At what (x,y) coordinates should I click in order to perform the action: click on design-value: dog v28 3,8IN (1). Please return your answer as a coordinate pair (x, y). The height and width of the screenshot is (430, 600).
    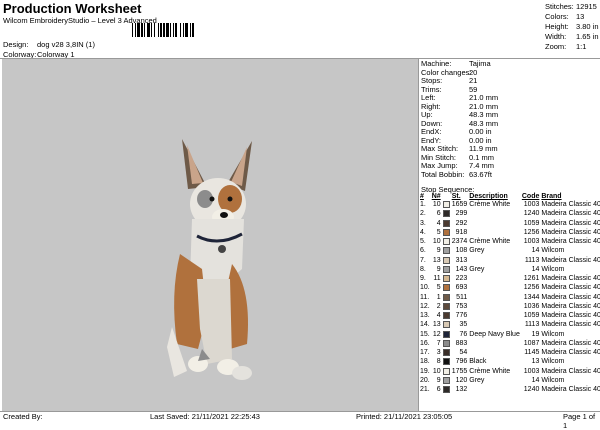
    Looking at the image, I should click on (66, 44).